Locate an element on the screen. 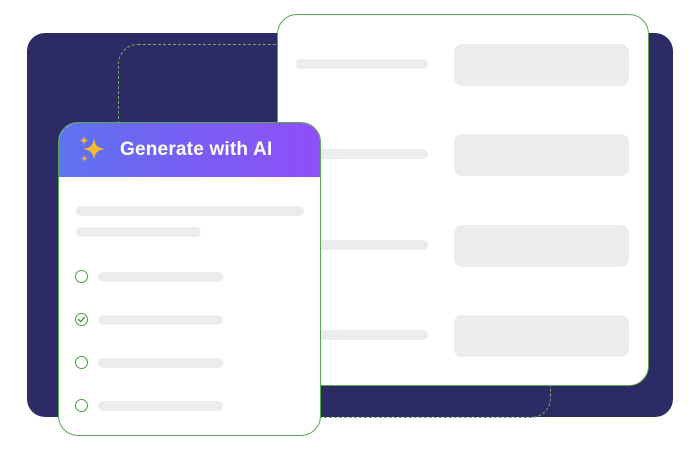 Image resolution: width=700 pixels, height=450 pixels. form-label-placeholder is located at coordinates (362, 64).